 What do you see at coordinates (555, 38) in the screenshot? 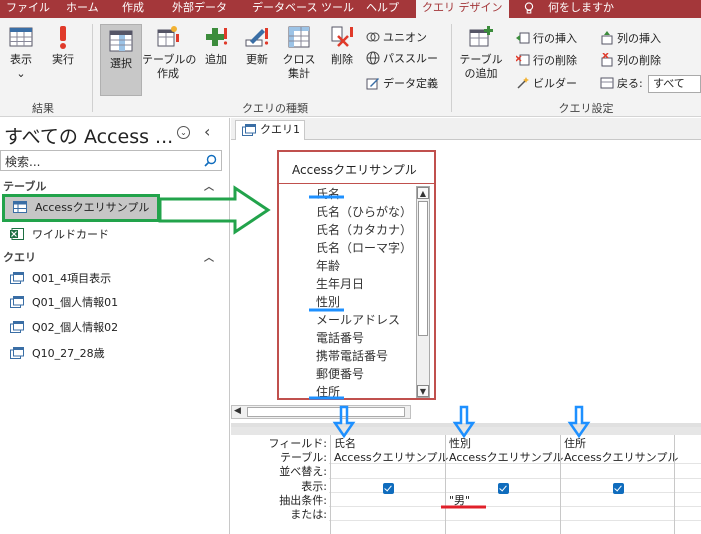
I see `insert-rows-label: 行の挿入` at bounding box center [555, 38].